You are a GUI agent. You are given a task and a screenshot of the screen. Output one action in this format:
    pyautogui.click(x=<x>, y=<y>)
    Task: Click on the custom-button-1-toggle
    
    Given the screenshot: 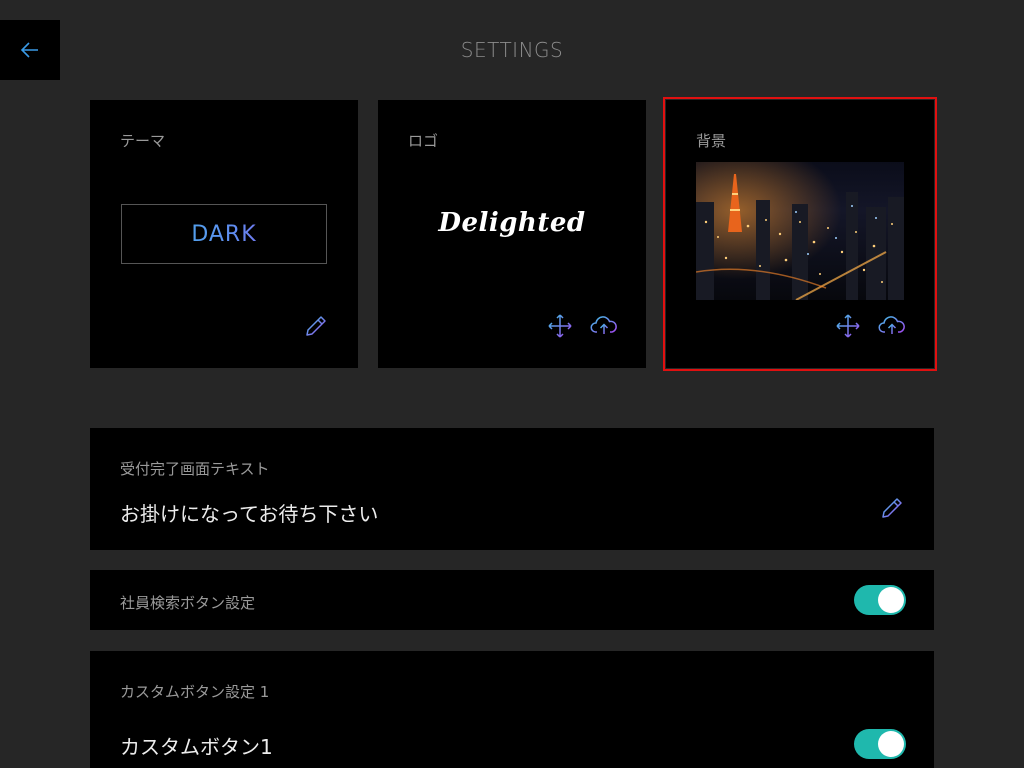 What is the action you would take?
    pyautogui.click(x=880, y=744)
    